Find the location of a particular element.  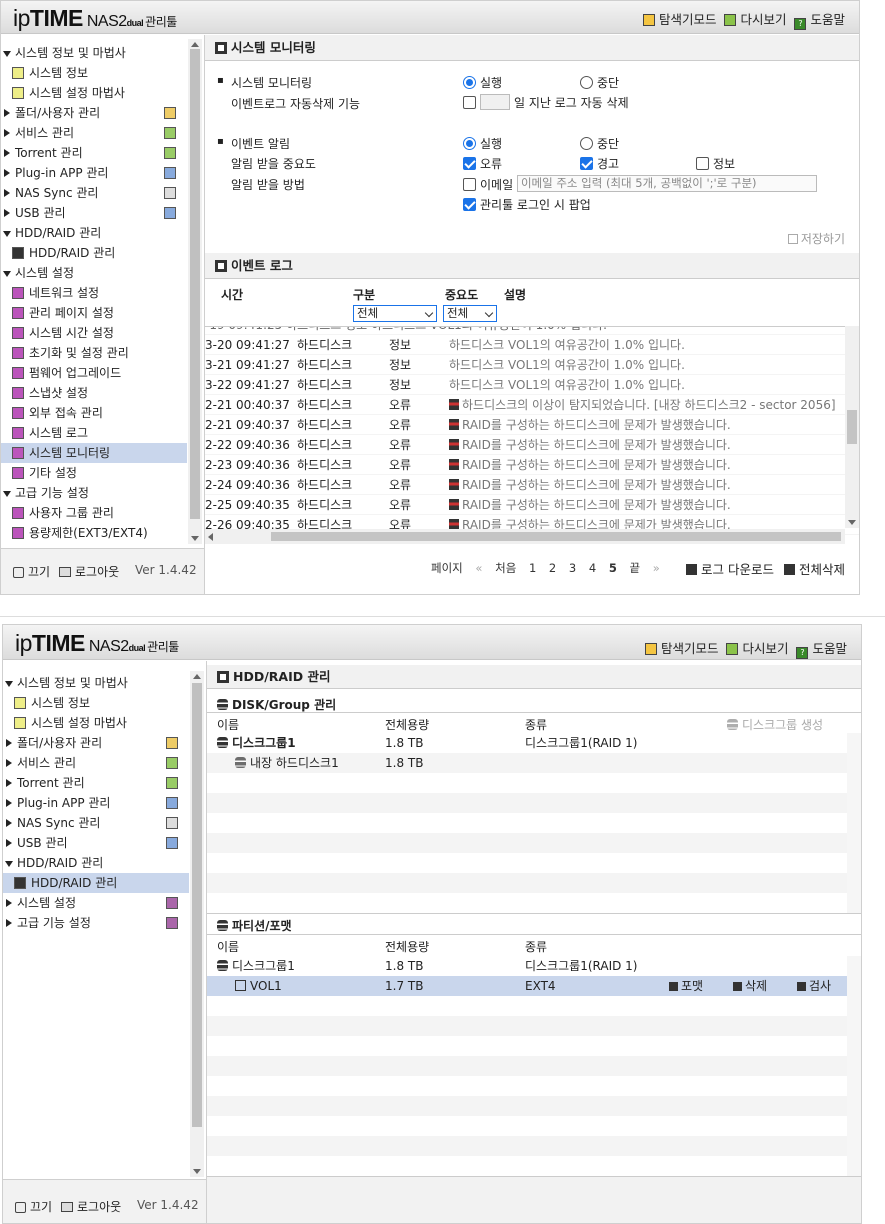

power-button-2: 끄기 is located at coordinates (33, 1206).